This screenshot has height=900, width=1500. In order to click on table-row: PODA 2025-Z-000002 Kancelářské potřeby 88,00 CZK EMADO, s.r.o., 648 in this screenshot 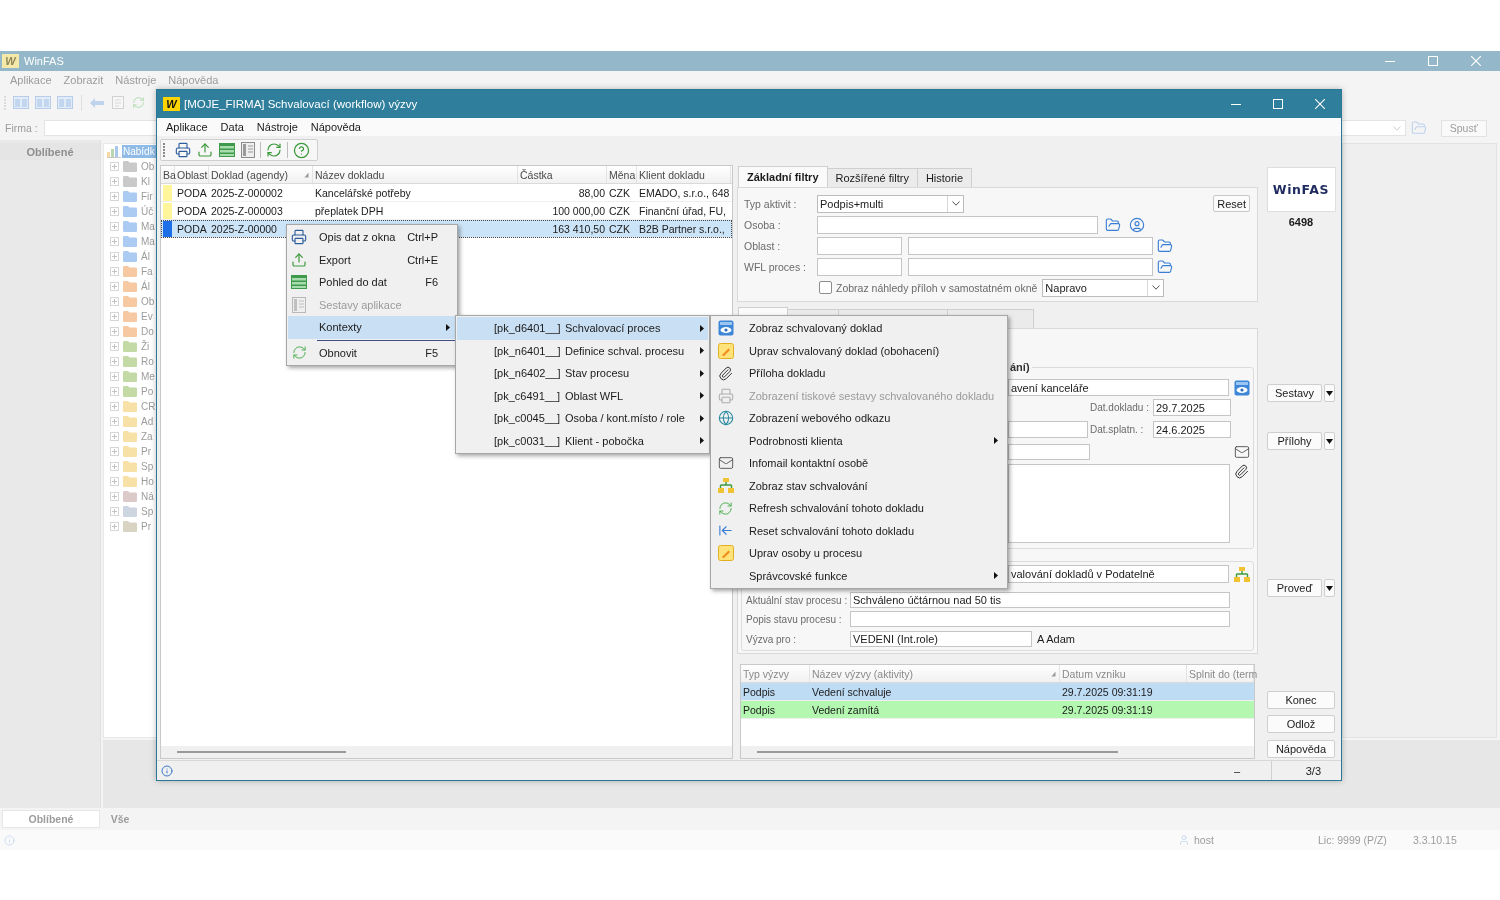, I will do `click(446, 193)`.